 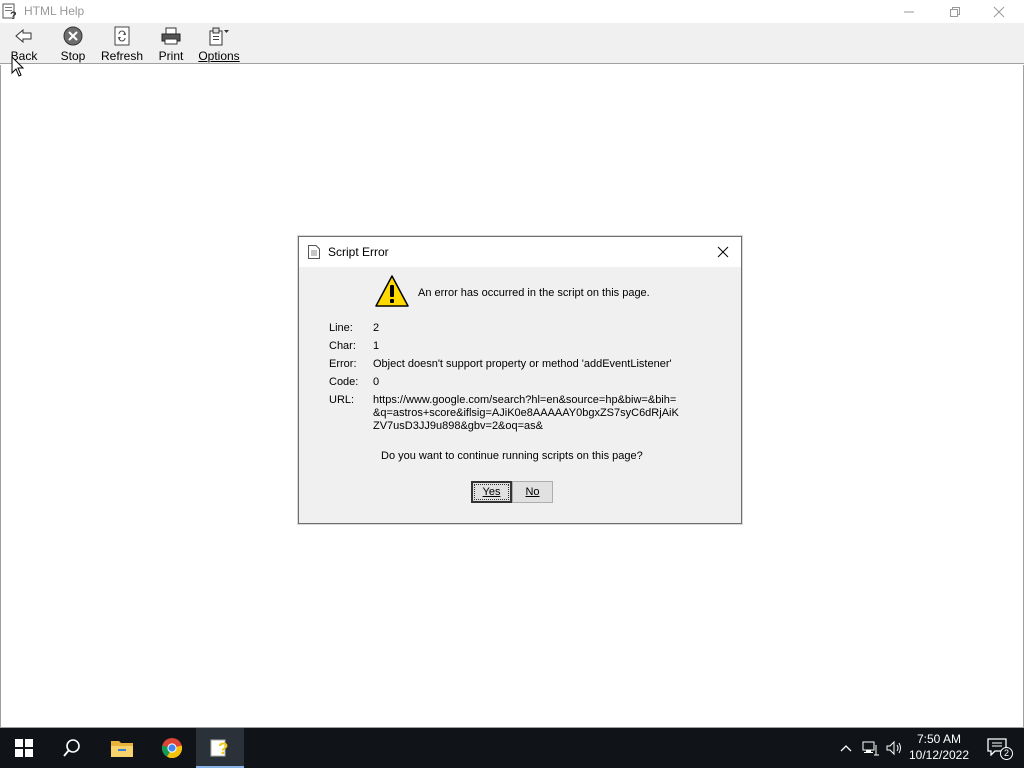 I want to click on network-icon, so click(x=870, y=748).